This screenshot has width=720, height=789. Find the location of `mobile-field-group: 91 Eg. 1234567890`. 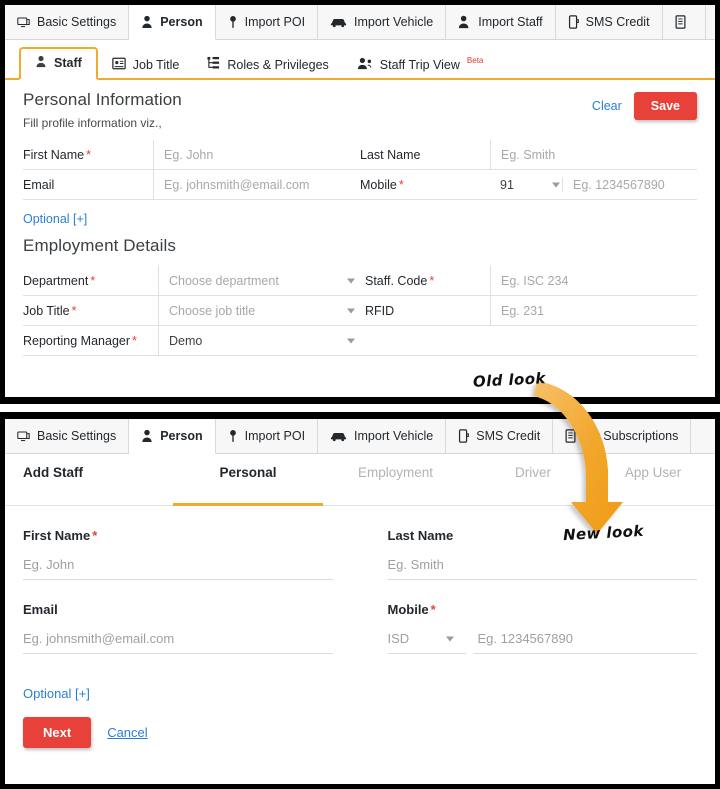

mobile-field-group: 91 Eg. 1234567890 is located at coordinates (593, 185).